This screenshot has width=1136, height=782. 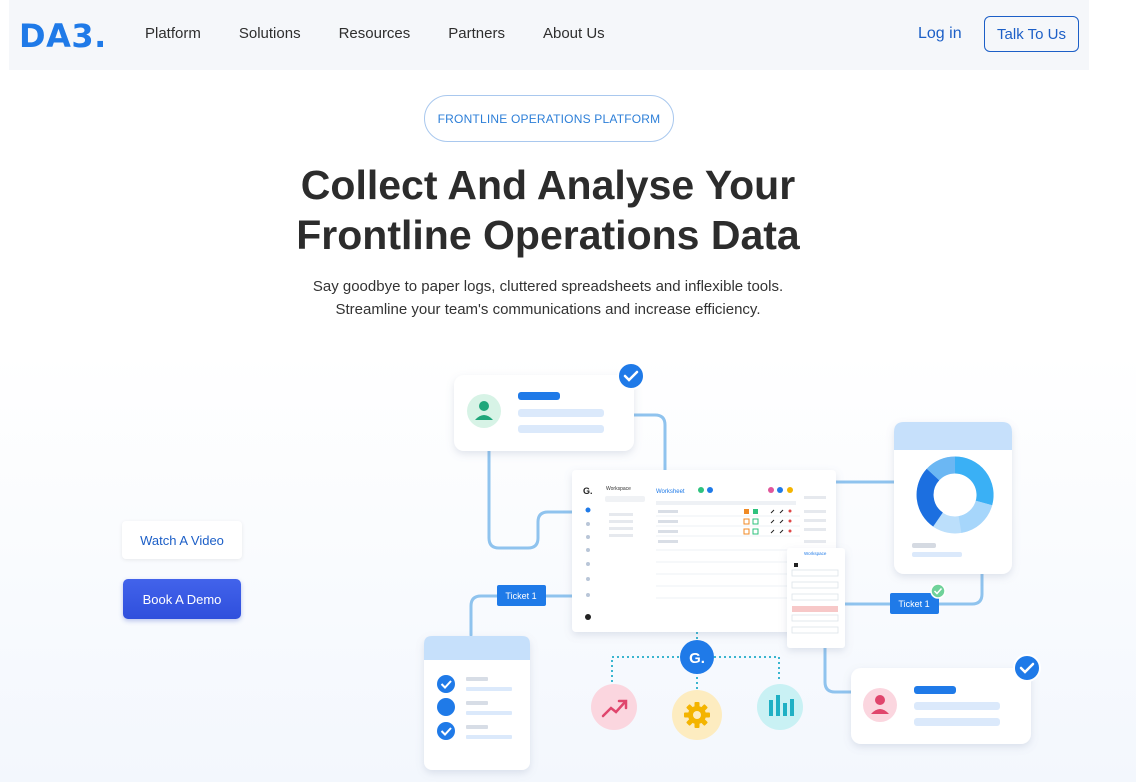 I want to click on ticket-right-label: Ticket 1, so click(x=913, y=604).